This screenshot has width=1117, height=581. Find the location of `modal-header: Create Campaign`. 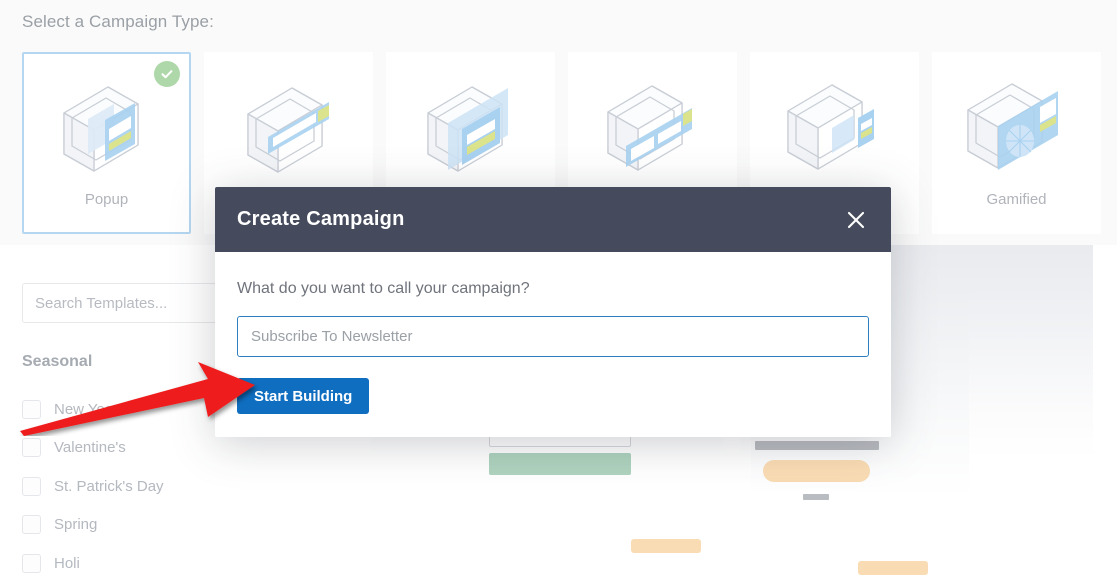

modal-header: Create Campaign is located at coordinates (553, 219).